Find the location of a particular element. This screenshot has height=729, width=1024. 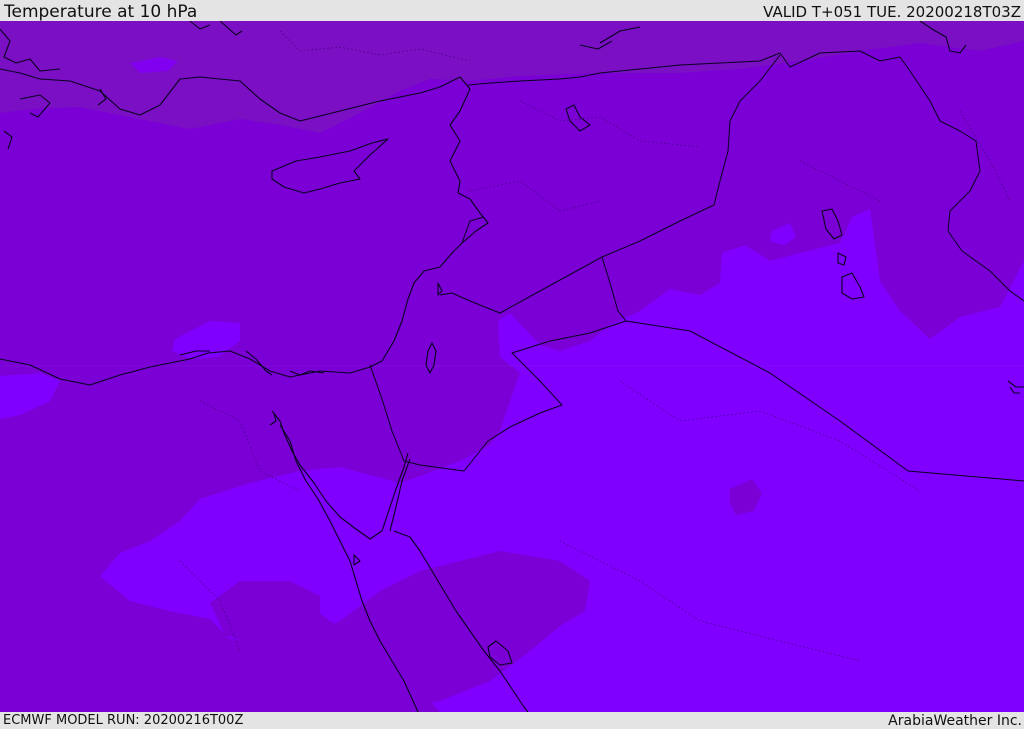

map-title: Temperature at 10 hPa is located at coordinates (101, 12).